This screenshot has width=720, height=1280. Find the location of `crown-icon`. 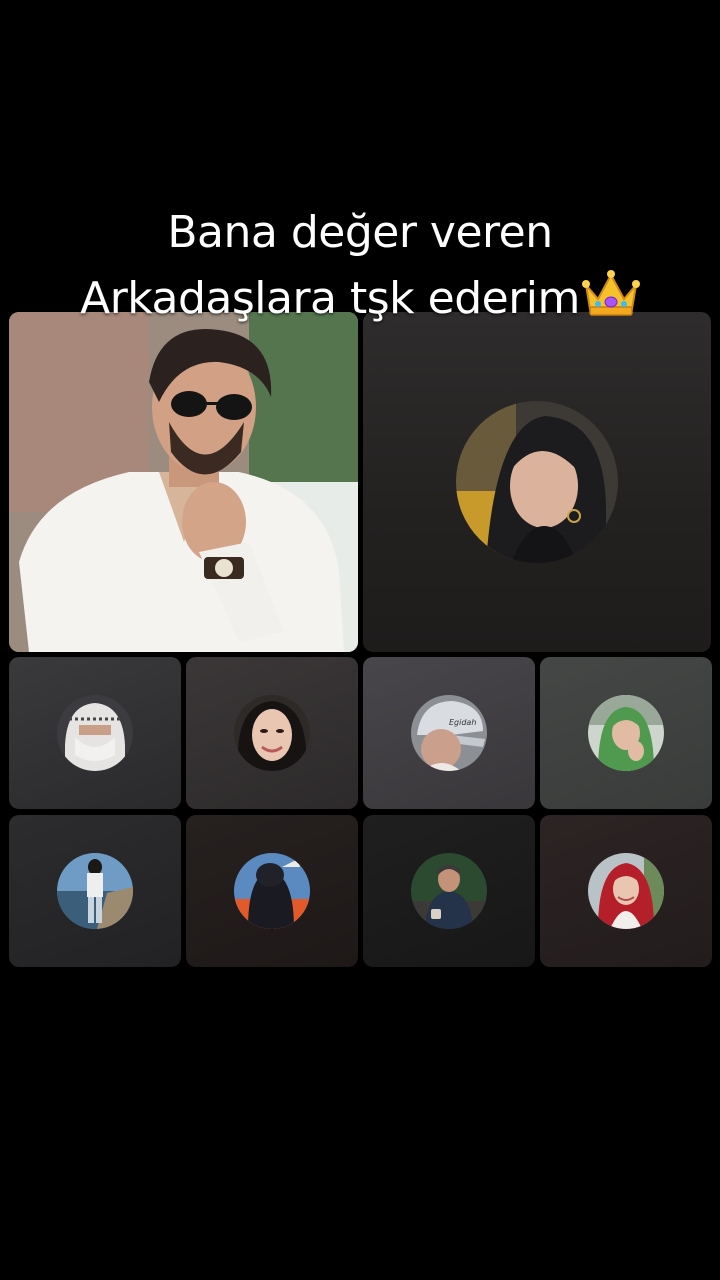

crown-icon is located at coordinates (610, 294).